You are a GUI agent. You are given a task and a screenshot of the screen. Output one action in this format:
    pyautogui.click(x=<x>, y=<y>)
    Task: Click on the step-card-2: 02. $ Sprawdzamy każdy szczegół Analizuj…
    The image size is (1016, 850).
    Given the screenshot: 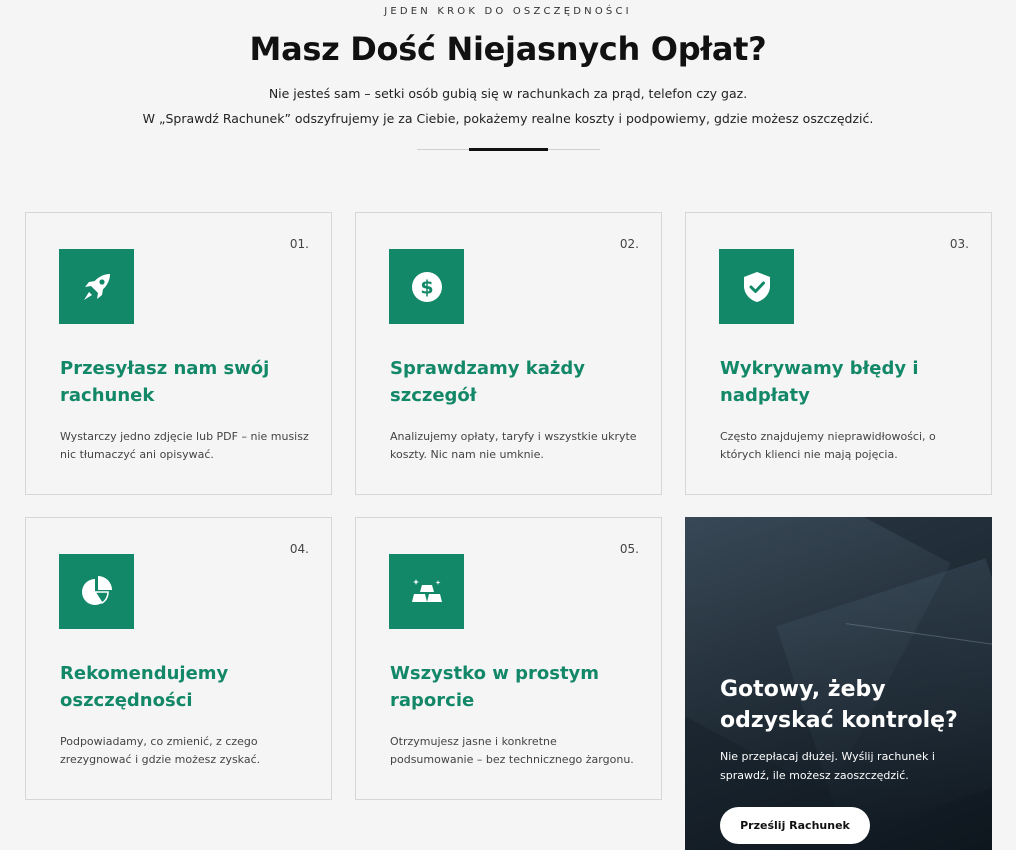 What is the action you would take?
    pyautogui.click(x=508, y=353)
    